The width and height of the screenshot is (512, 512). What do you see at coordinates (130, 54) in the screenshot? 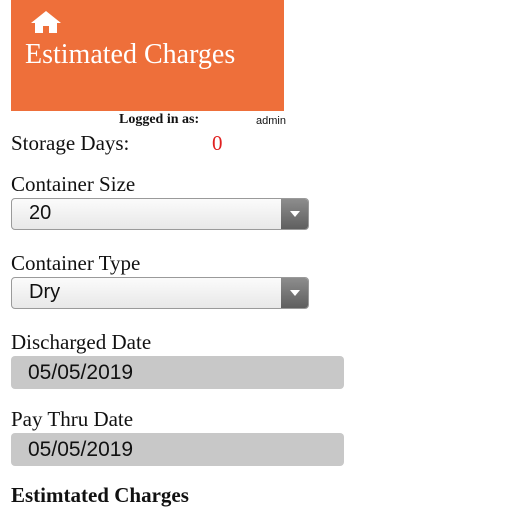
I see `page-title: Estimated Charges` at bounding box center [130, 54].